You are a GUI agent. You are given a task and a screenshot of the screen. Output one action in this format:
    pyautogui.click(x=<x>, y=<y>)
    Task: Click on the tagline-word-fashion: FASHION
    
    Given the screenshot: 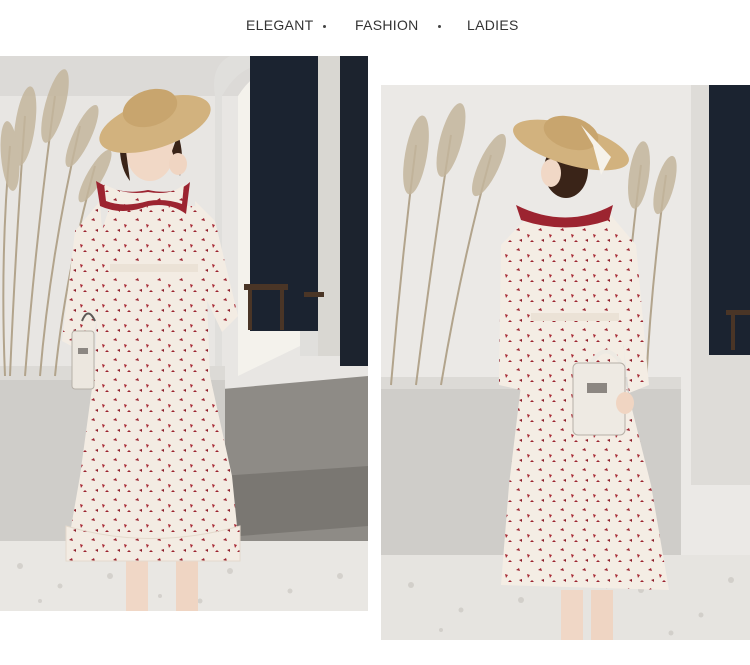 What is the action you would take?
    pyautogui.click(x=387, y=25)
    